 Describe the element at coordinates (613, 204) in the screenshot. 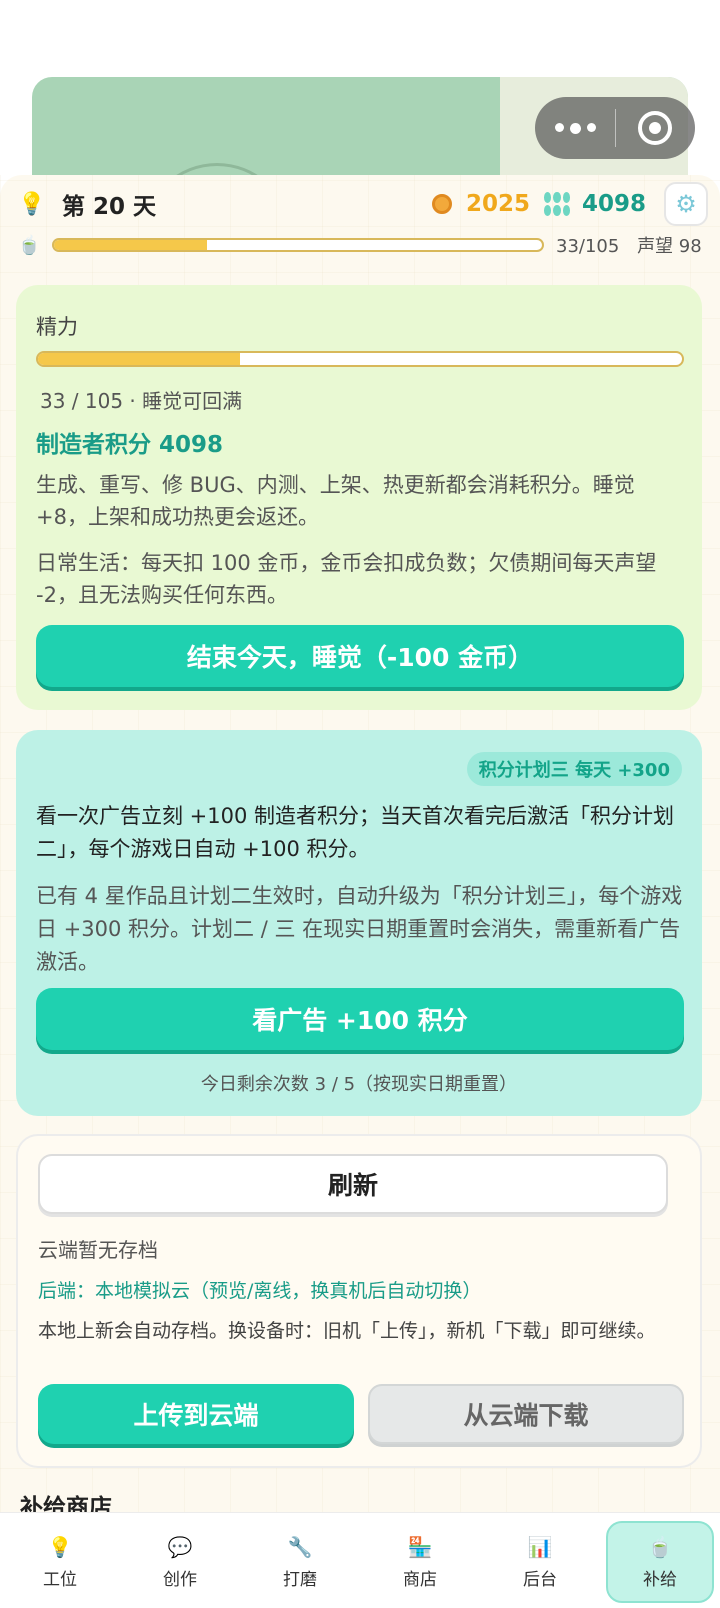

I see `points-count: 4098` at that location.